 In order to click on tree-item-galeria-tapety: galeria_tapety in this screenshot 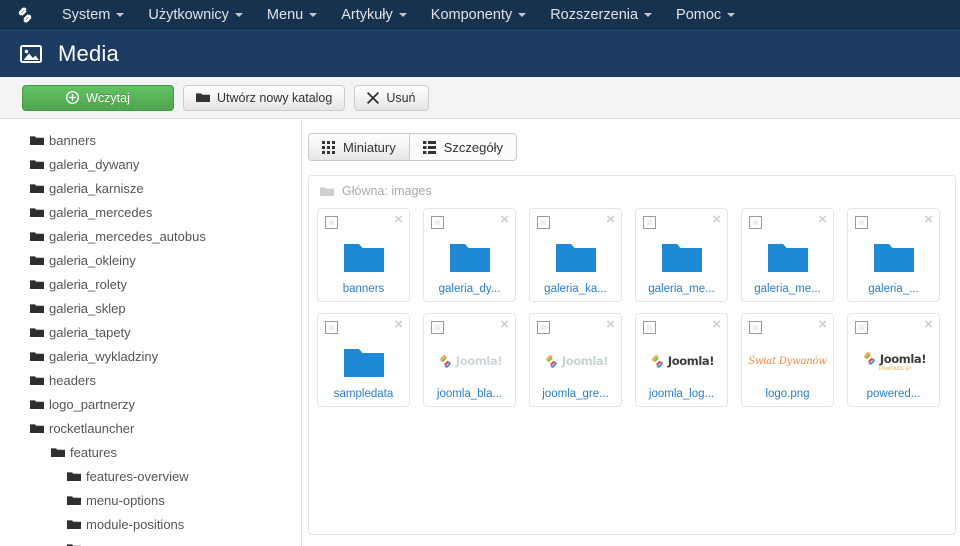, I will do `click(150, 332)`.